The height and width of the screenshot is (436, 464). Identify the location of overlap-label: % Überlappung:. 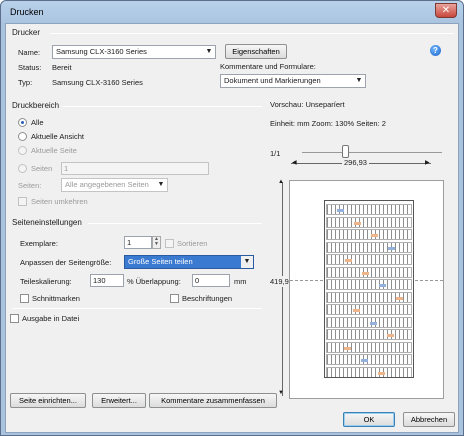
(154, 281).